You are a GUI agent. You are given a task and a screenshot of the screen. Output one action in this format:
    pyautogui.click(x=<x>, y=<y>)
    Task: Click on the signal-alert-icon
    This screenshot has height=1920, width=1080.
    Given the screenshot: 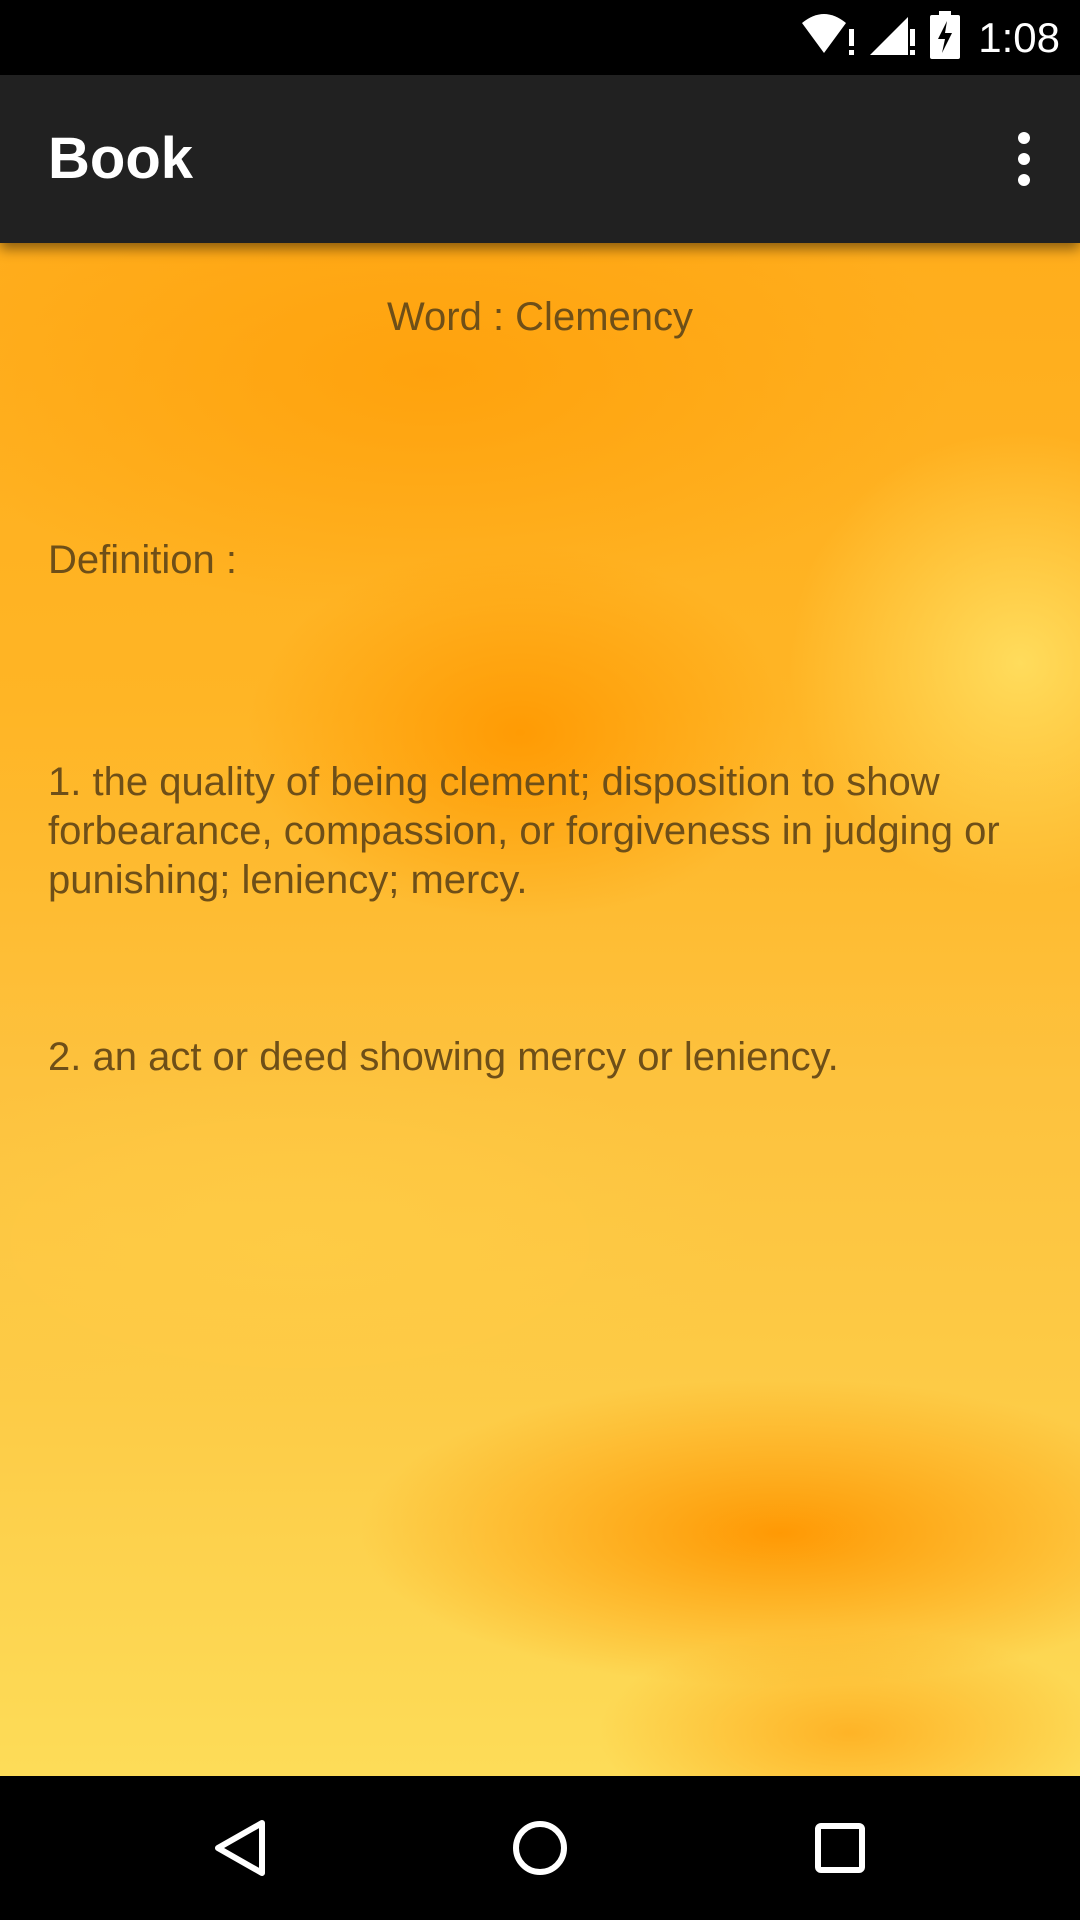 What is the action you would take?
    pyautogui.click(x=893, y=37)
    